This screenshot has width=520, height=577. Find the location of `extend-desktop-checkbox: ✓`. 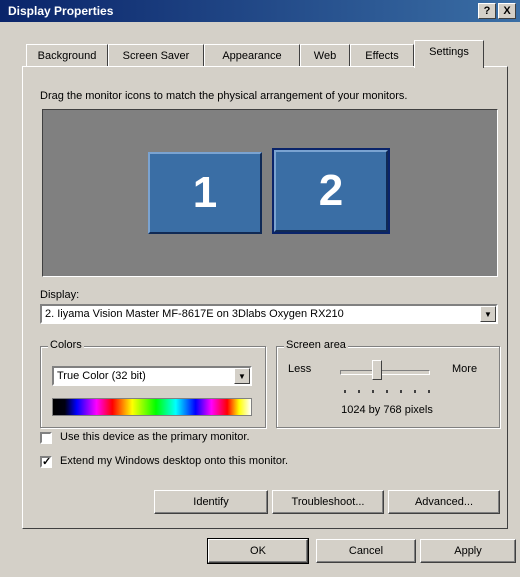

extend-desktop-checkbox: ✓ is located at coordinates (46, 462).